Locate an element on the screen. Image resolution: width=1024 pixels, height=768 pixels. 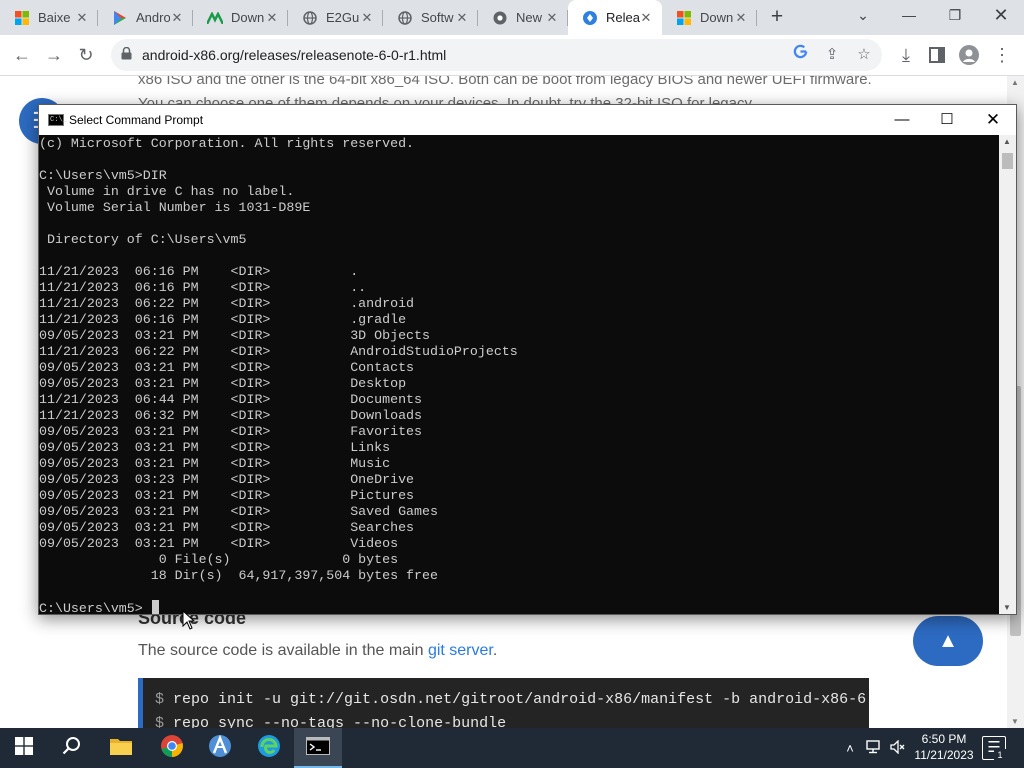
console-line: 11/21/2023 06:16 PM <DIR> .gradle is located at coordinates (223, 319).